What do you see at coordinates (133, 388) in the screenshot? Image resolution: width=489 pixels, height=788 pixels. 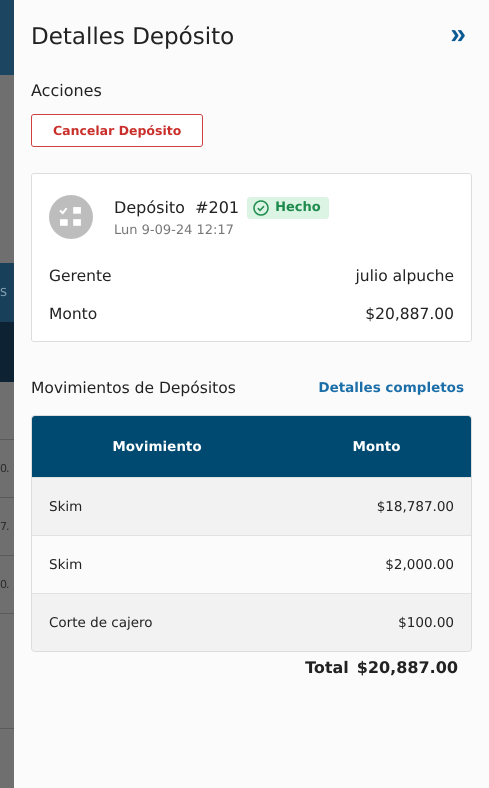 I see `section-title: Movimientos de Depósitos` at bounding box center [133, 388].